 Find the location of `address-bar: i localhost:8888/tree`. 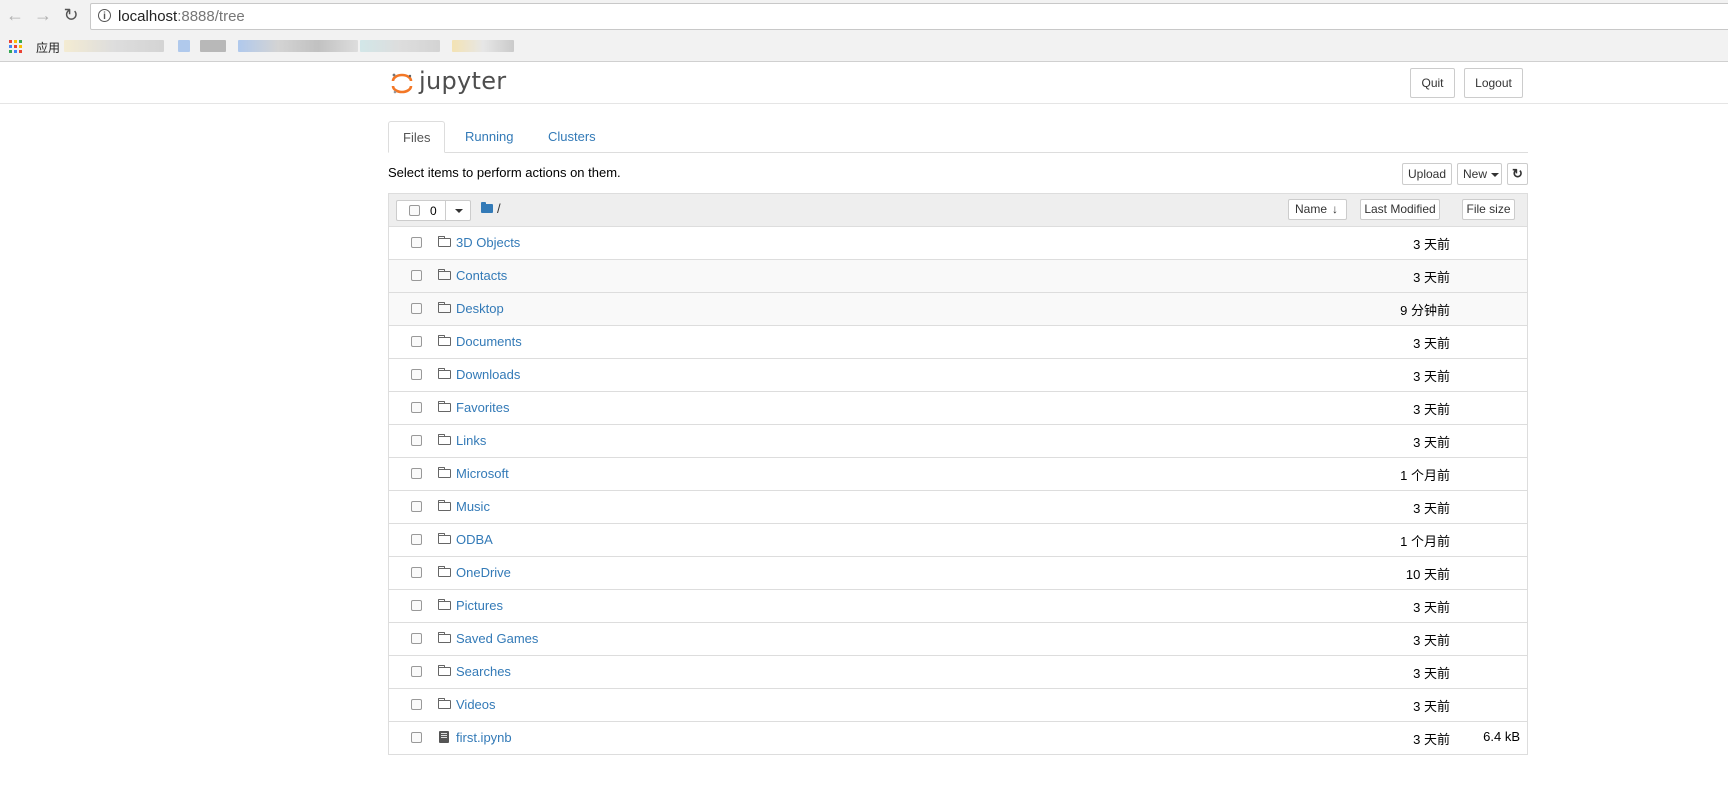

address-bar: i localhost:8888/tree is located at coordinates (909, 16).